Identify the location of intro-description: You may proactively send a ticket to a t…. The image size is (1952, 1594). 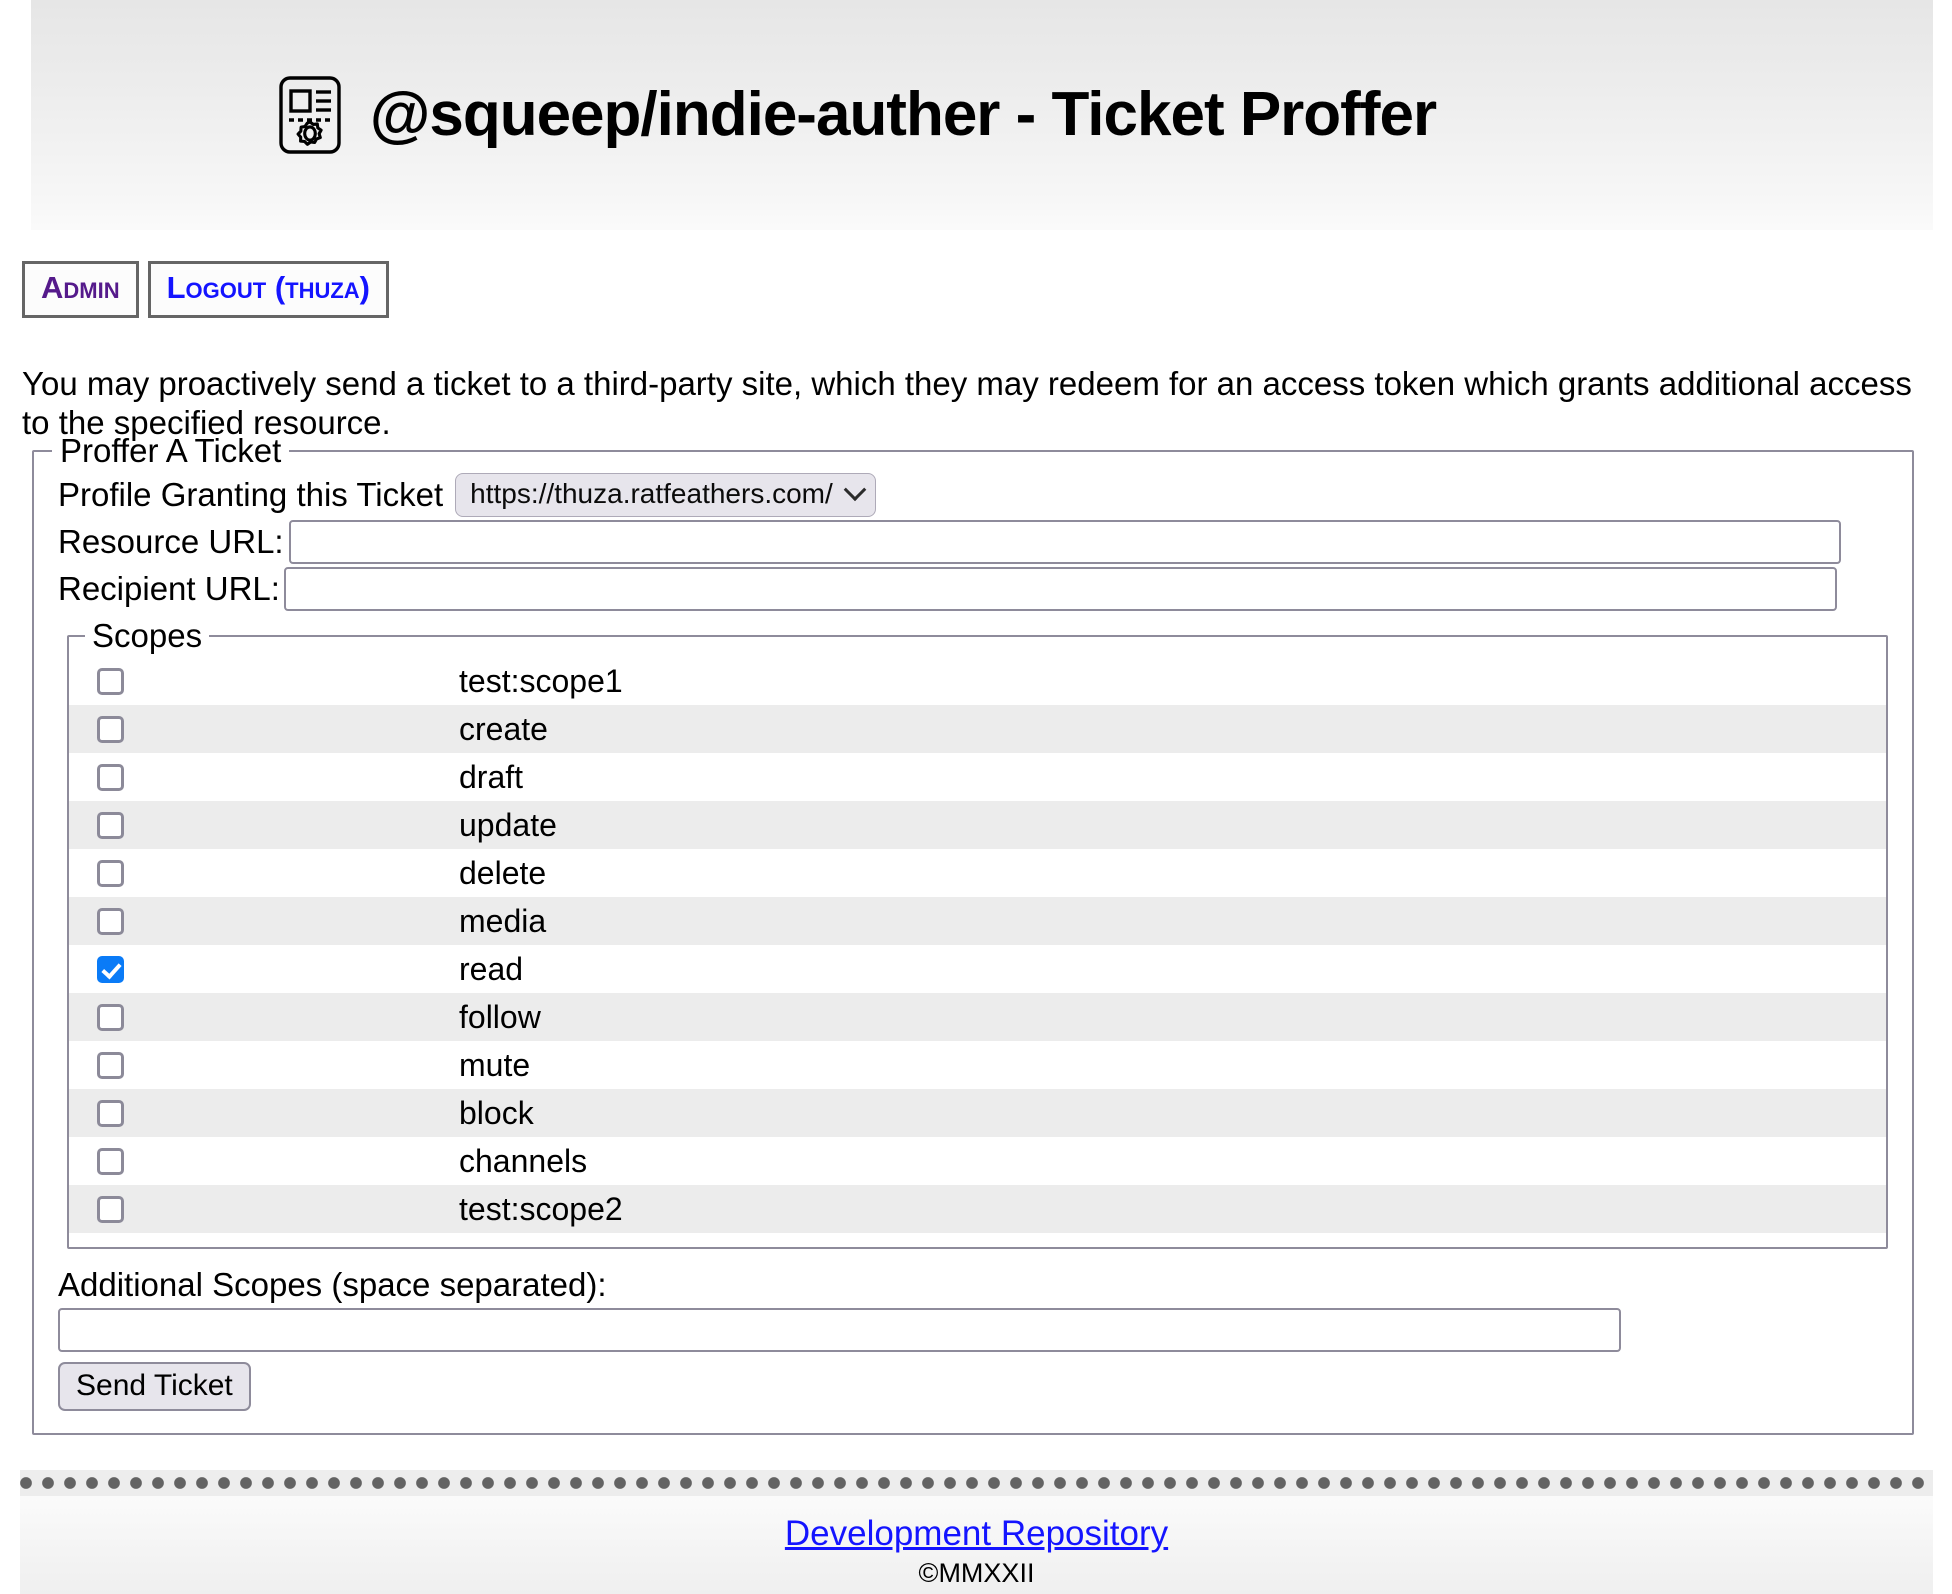
(967, 403).